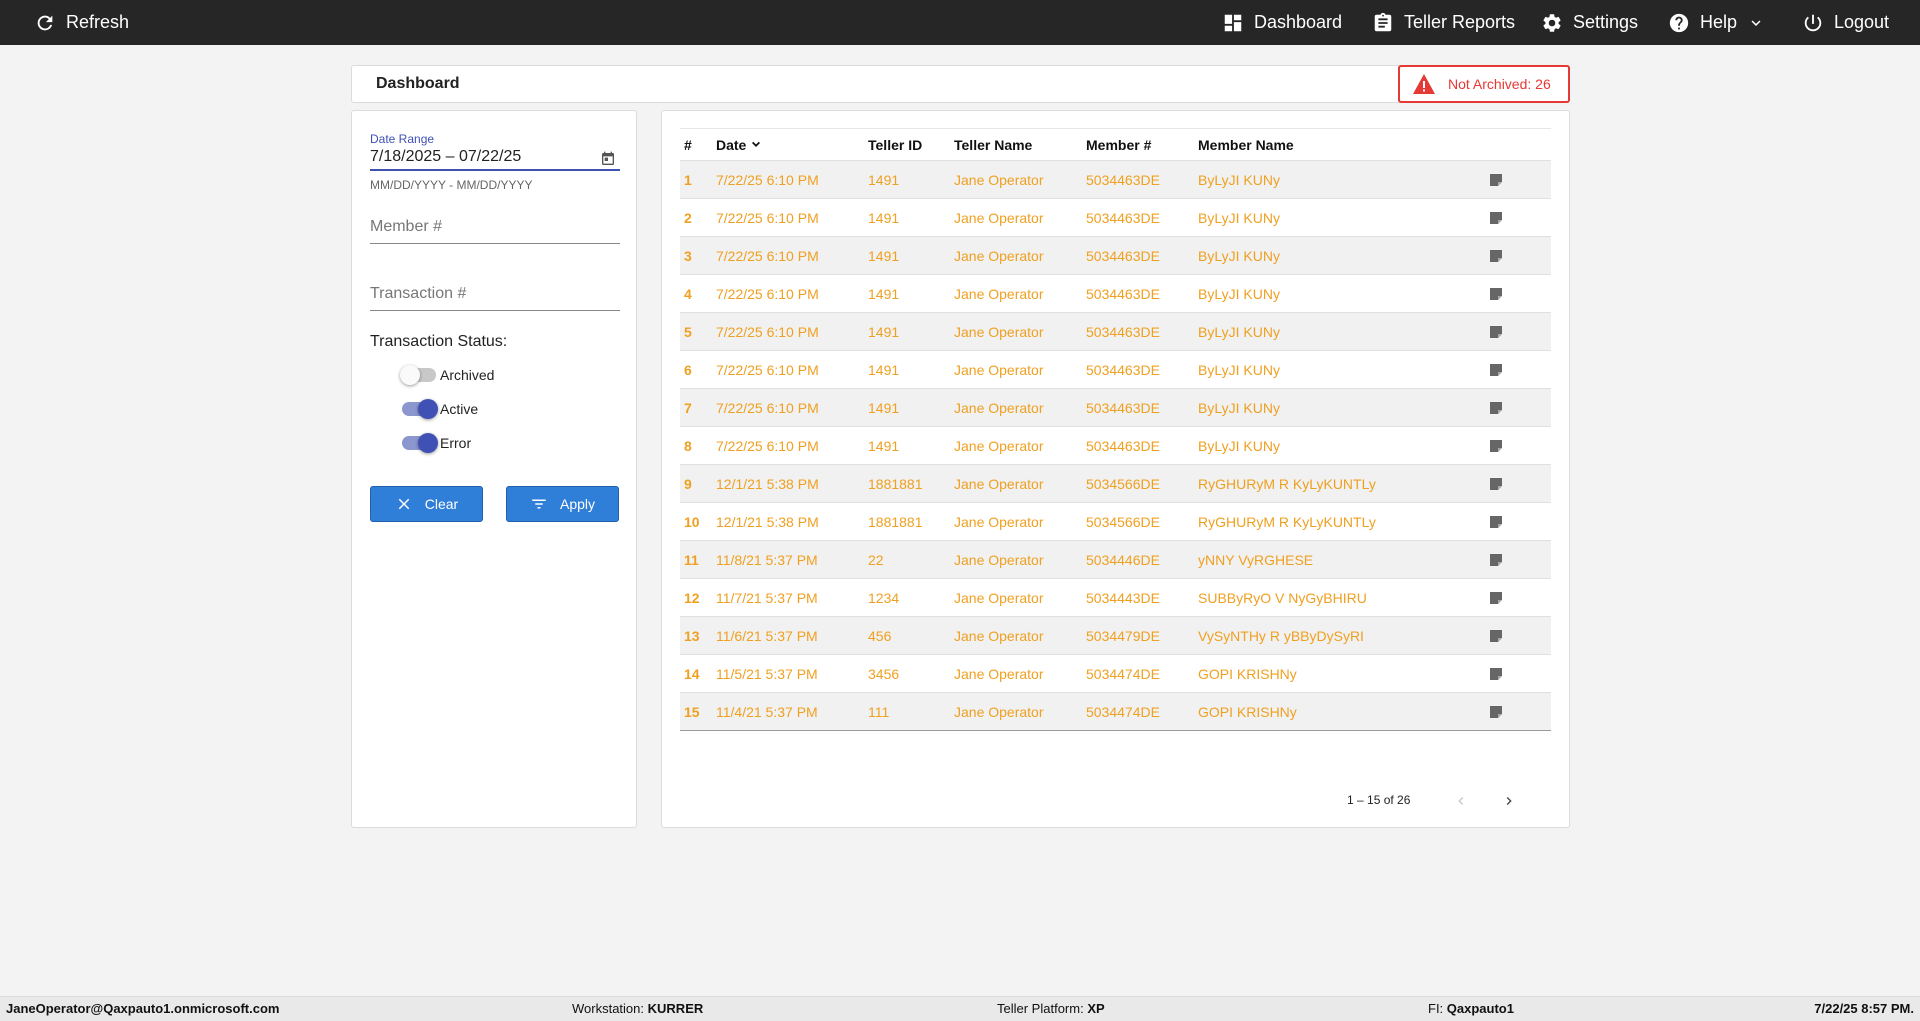  What do you see at coordinates (1379, 800) in the screenshot?
I see `paginator-range-label: 1 – 15 of 26` at bounding box center [1379, 800].